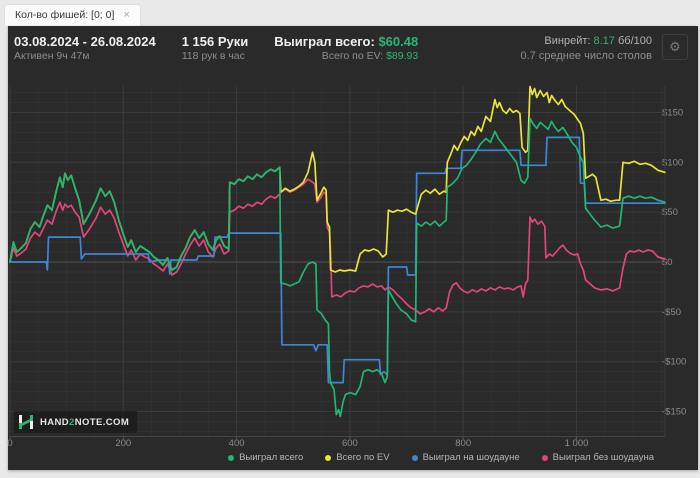  What do you see at coordinates (65, 15) in the screenshot?
I see `tab-label: Кол-во фишей: [0; 0]` at bounding box center [65, 15].